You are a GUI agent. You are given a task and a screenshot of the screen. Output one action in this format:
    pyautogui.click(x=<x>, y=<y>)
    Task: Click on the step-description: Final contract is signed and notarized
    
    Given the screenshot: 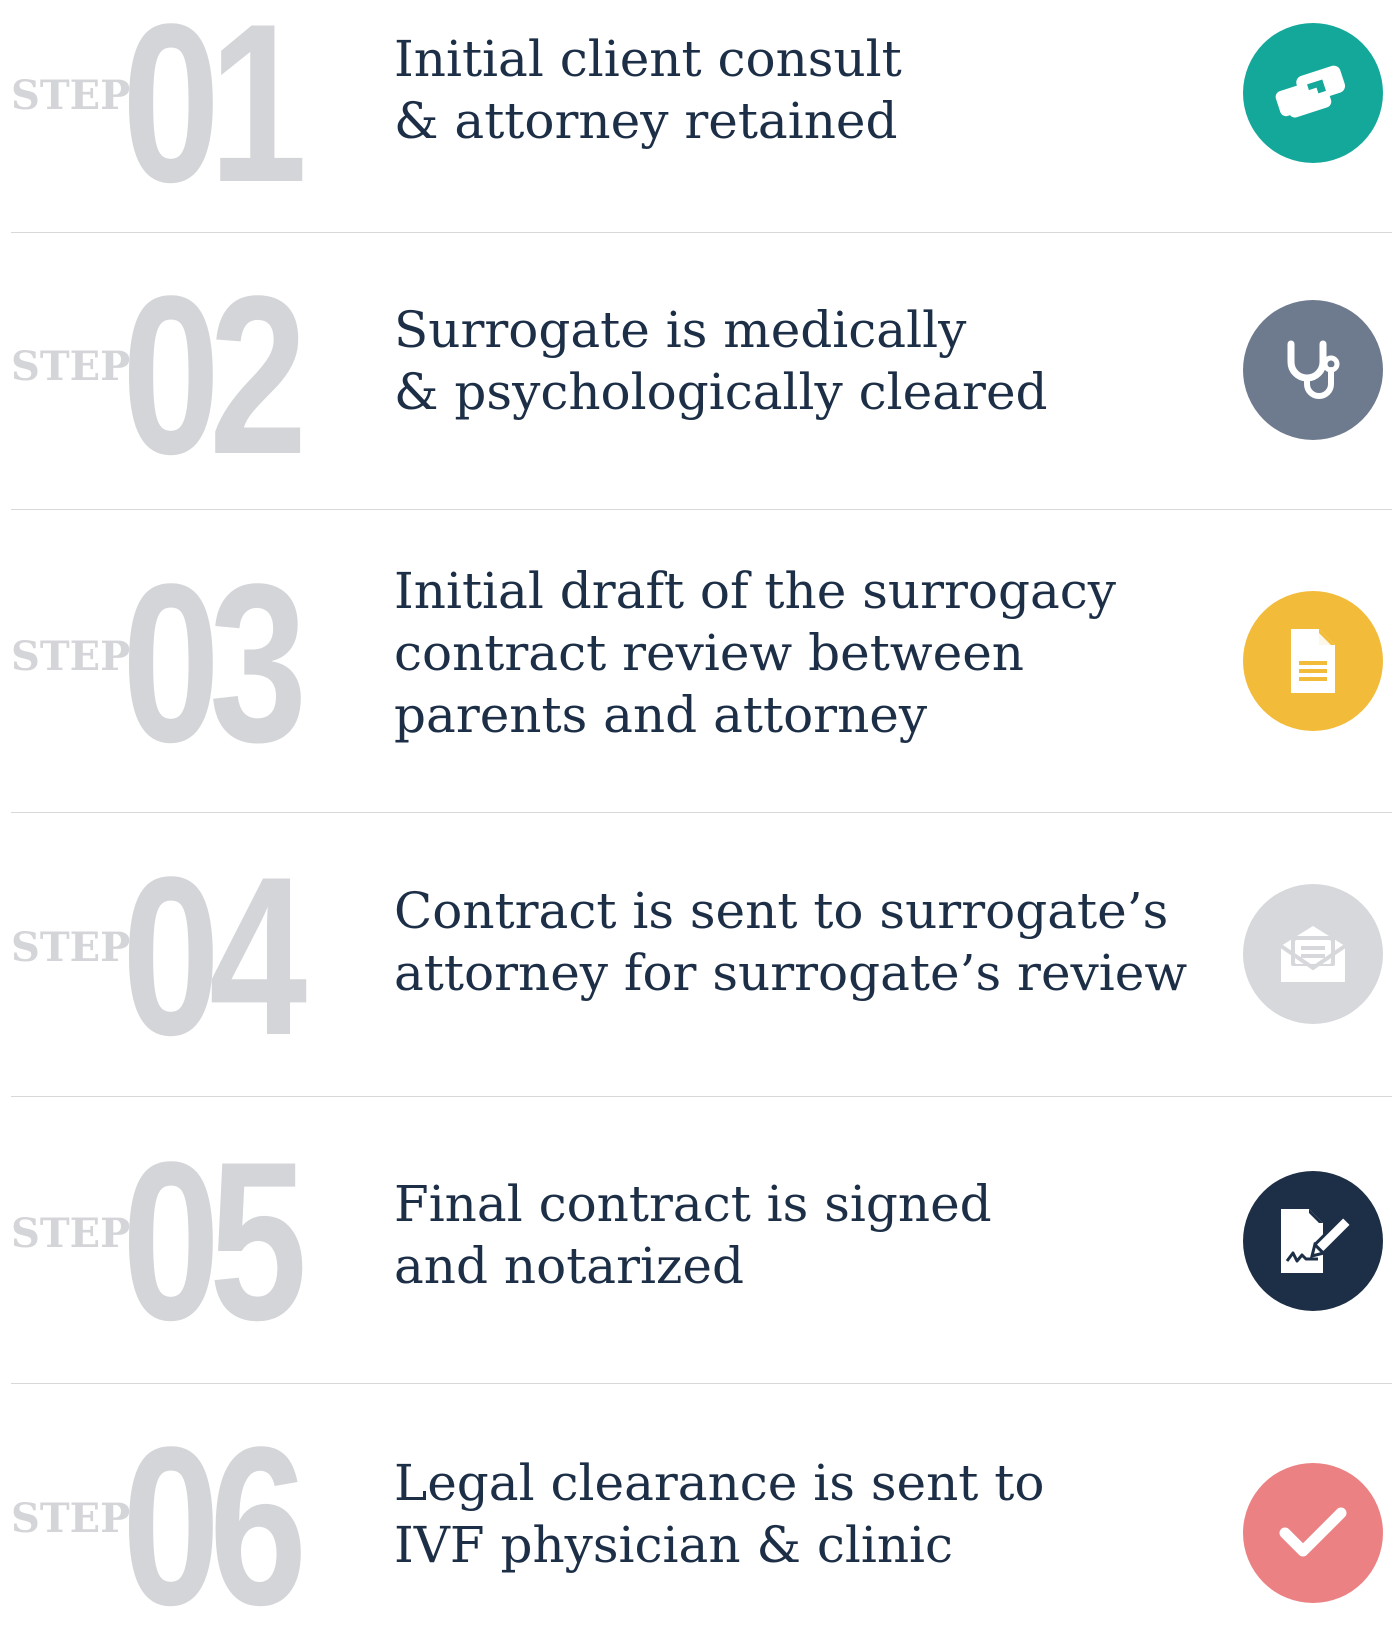 What is the action you would take?
    pyautogui.click(x=794, y=1235)
    